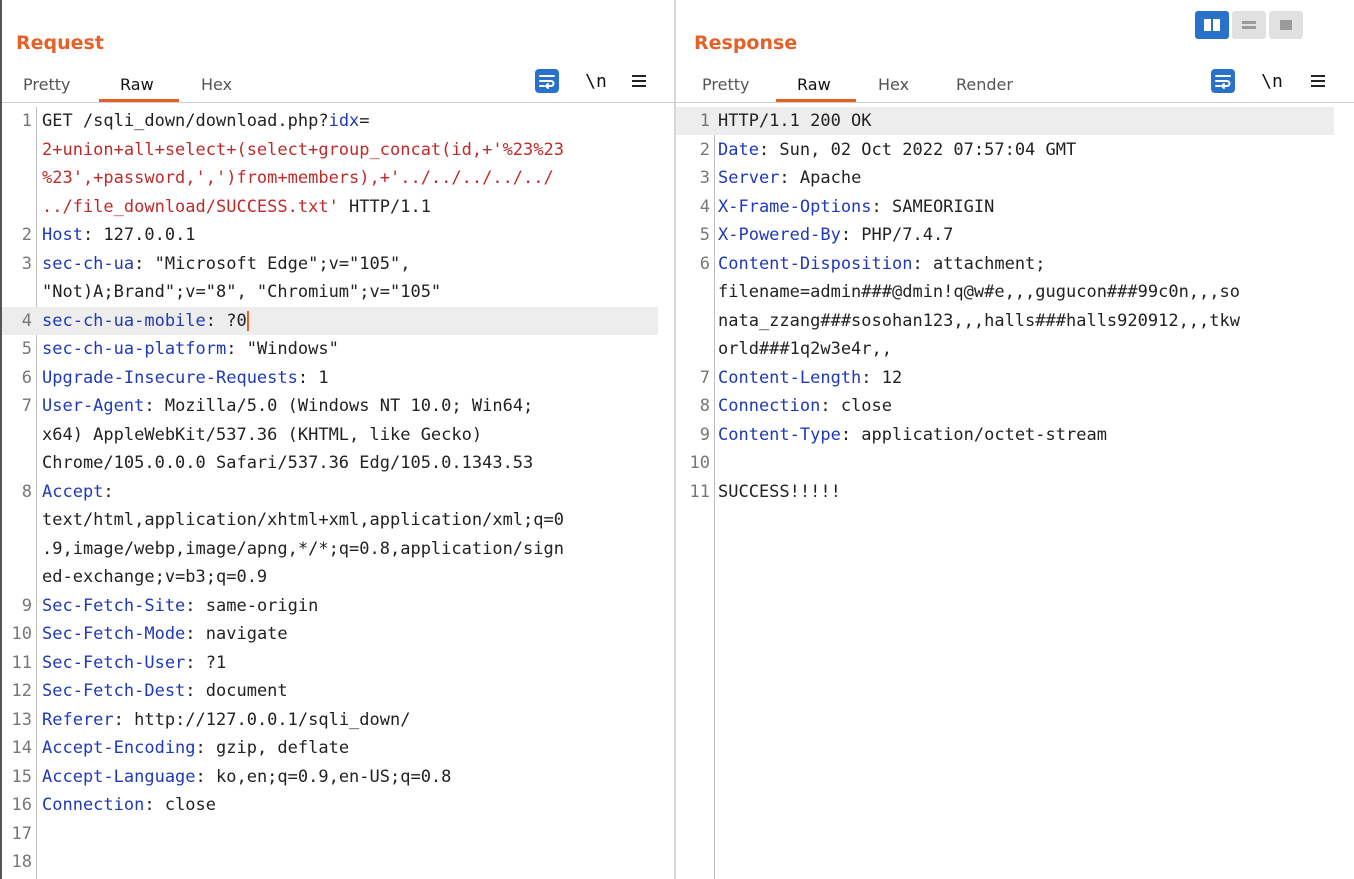 The height and width of the screenshot is (879, 1354). Describe the element at coordinates (21, 691) in the screenshot. I see `line-number: 12` at that location.